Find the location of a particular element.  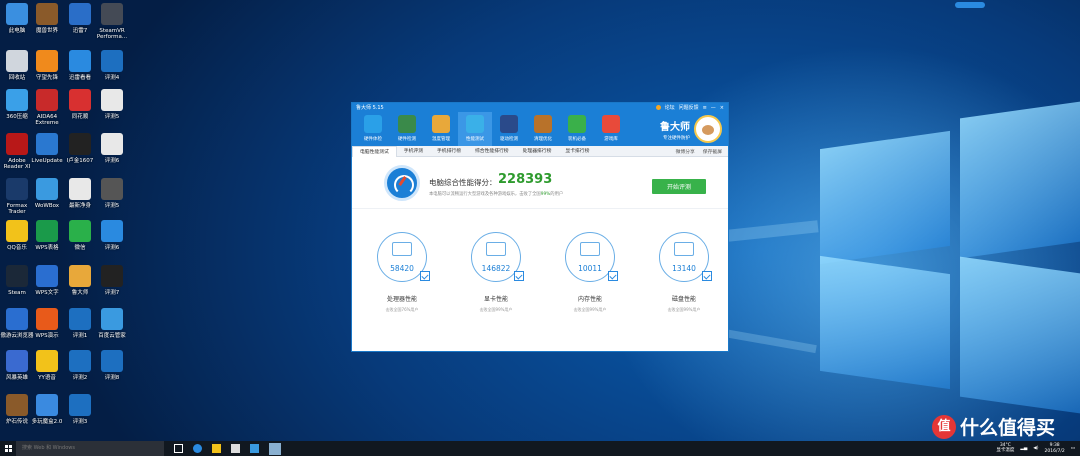

tab-cpu-ranking: 处理器排行榜 is located at coordinates (537, 151).